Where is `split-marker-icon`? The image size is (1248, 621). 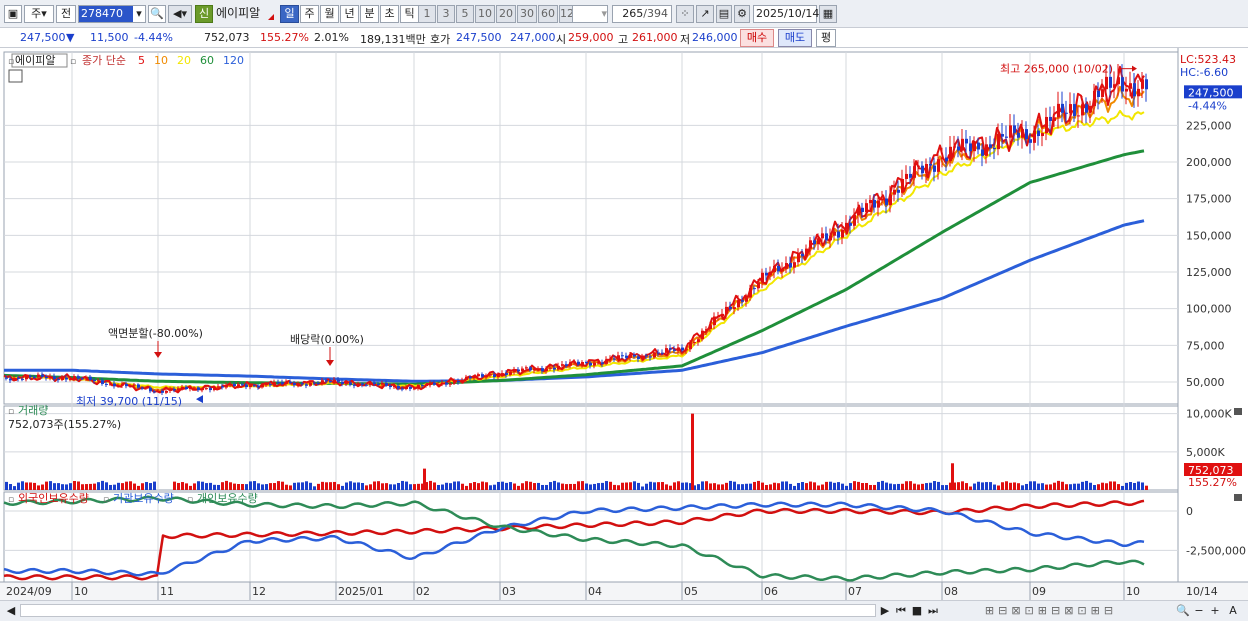
split-marker-icon is located at coordinates (158, 355).